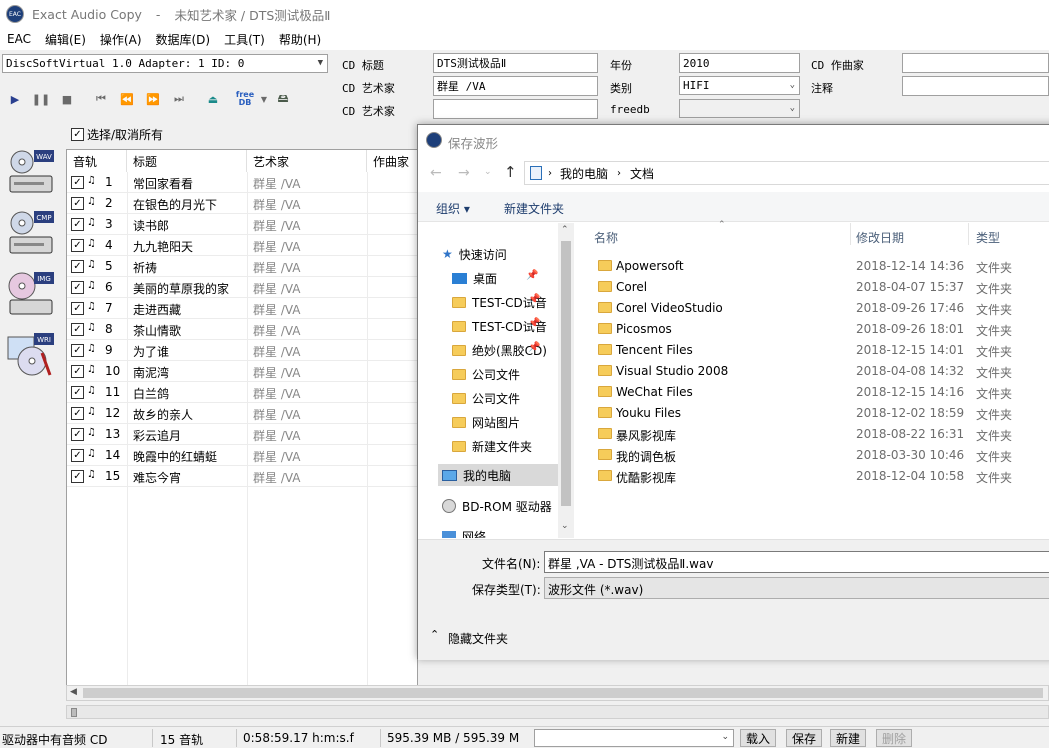  I want to click on cd-artist2-field, so click(515, 109).